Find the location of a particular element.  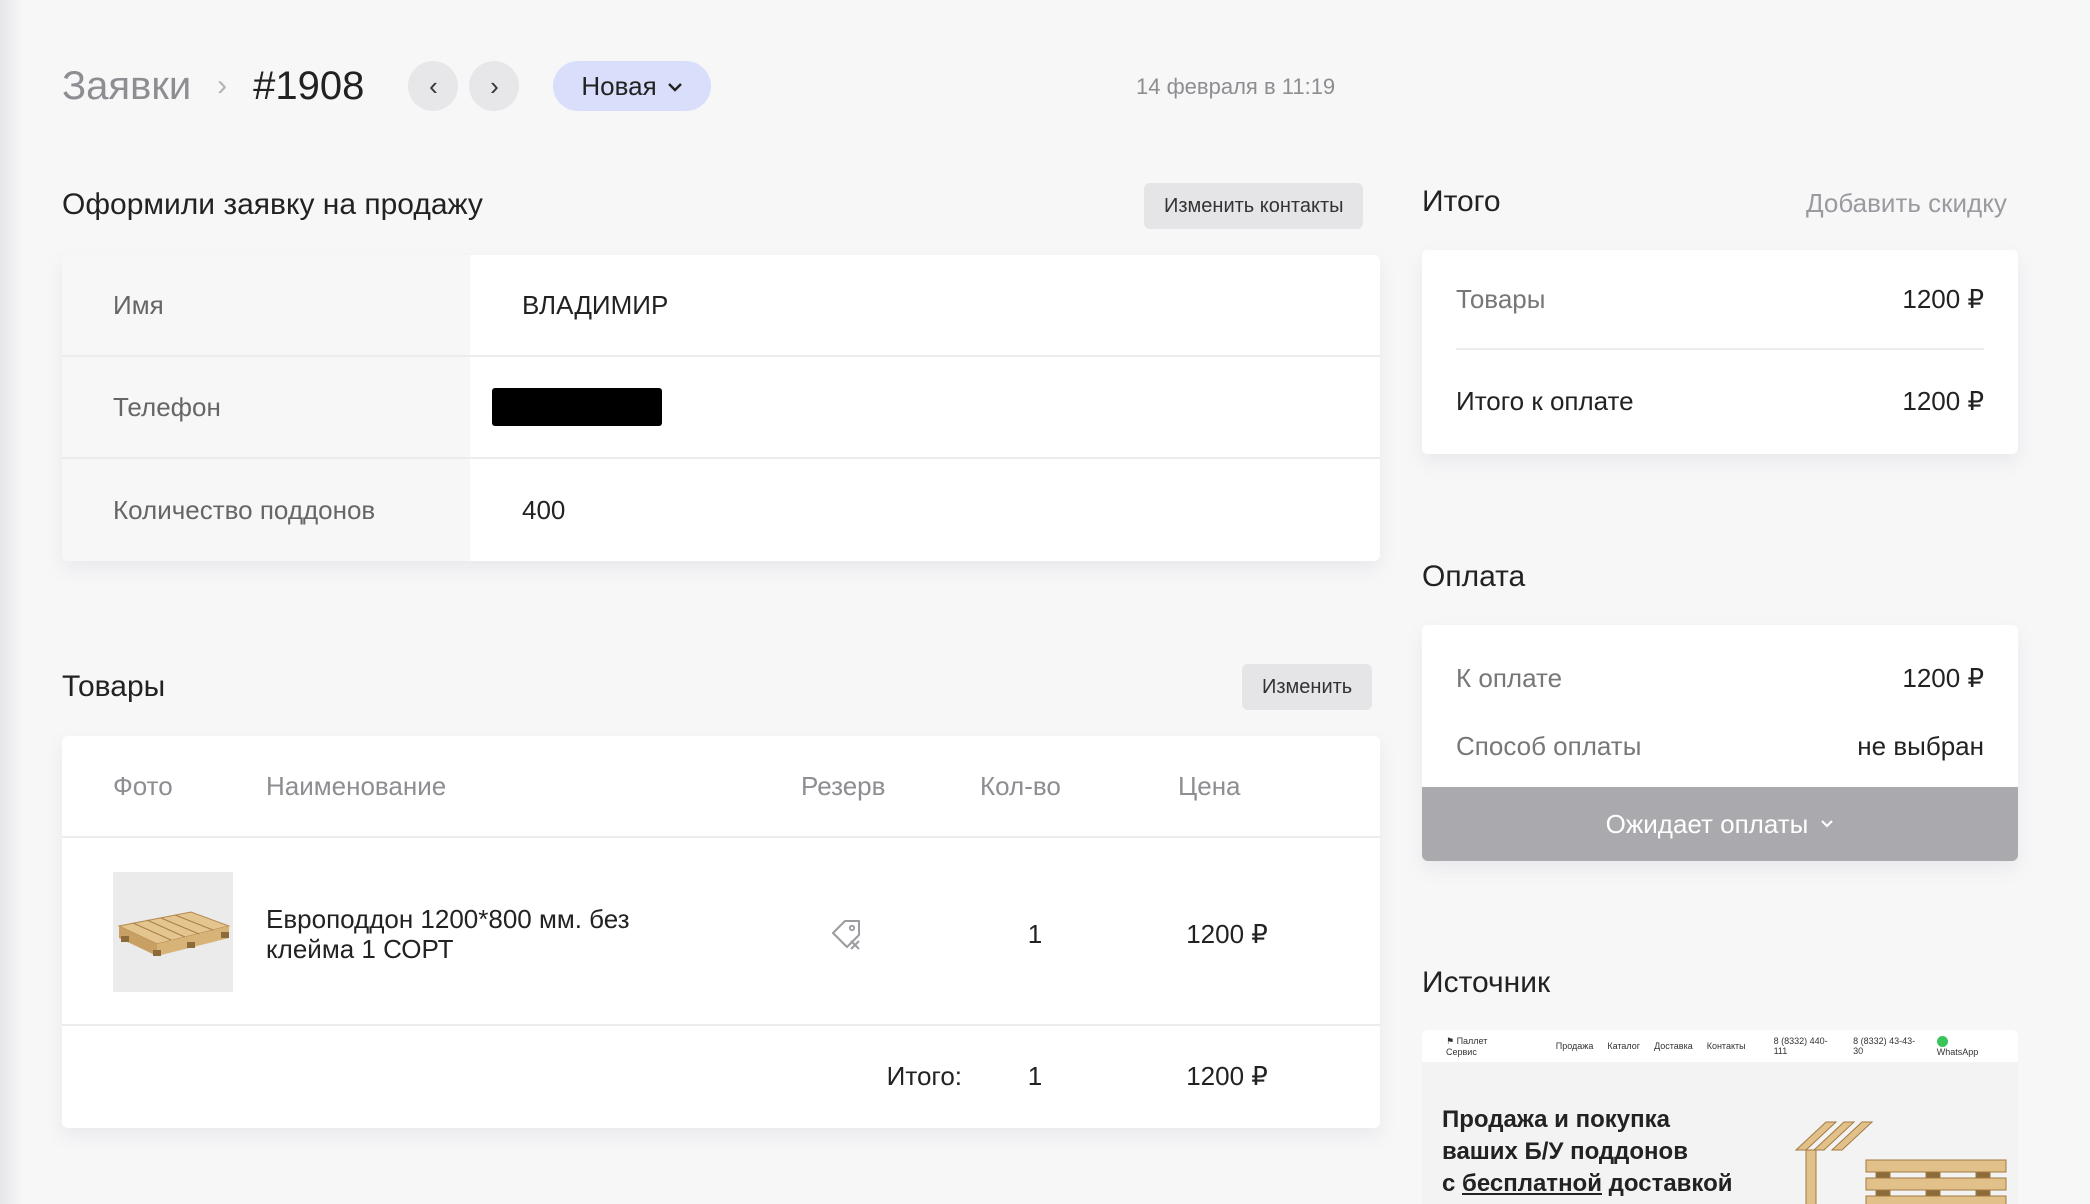

chevron-right-icon: › is located at coordinates (494, 85).